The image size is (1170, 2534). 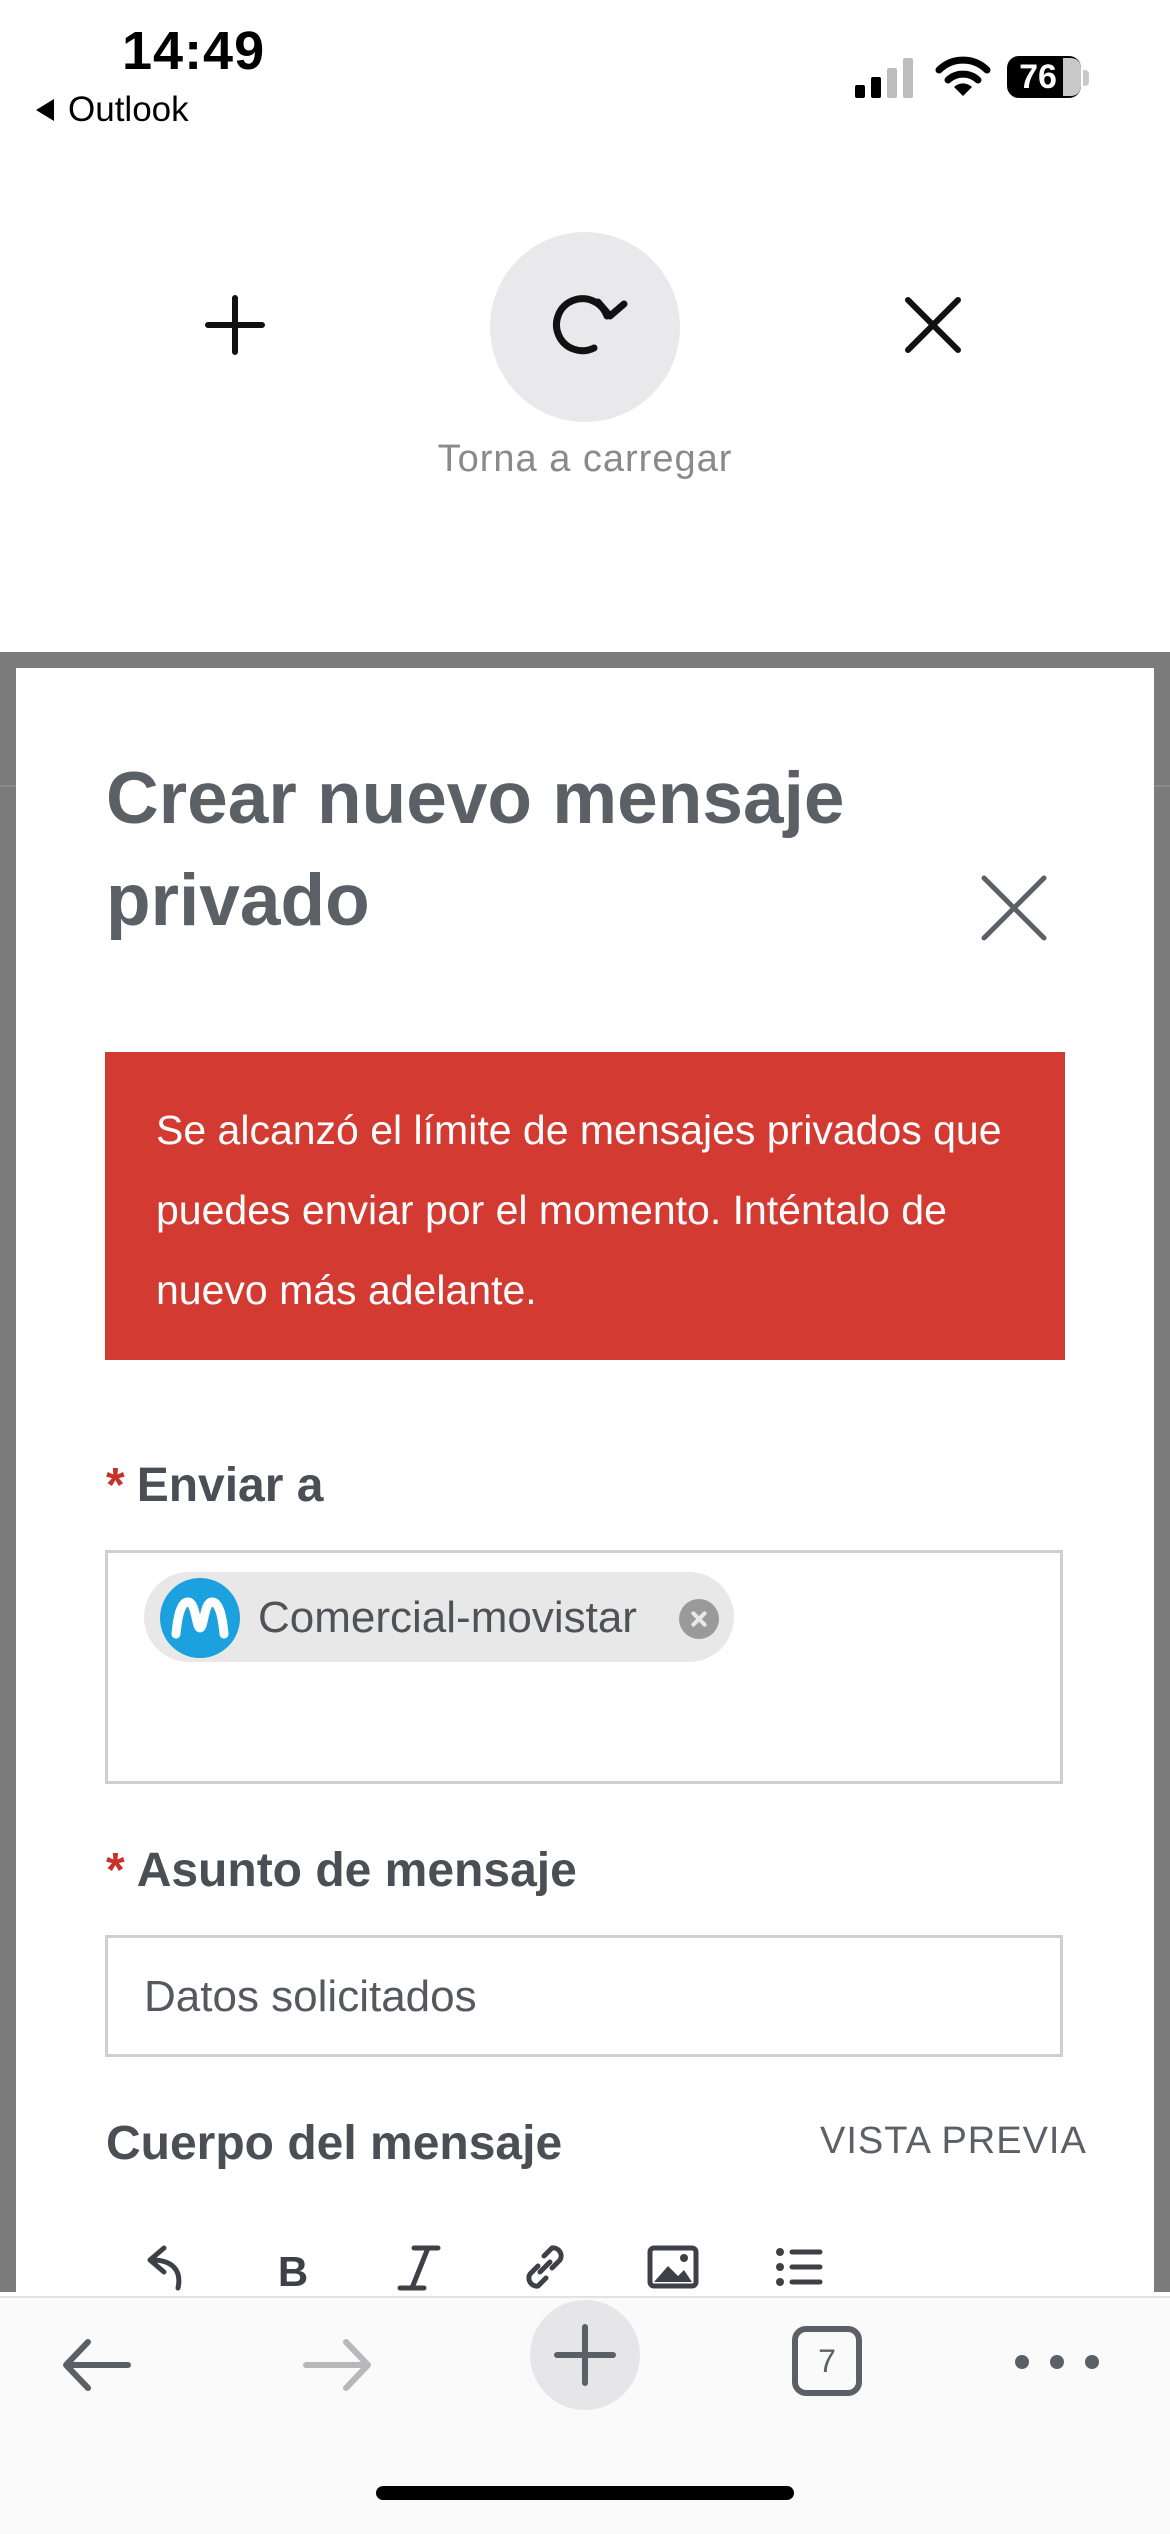 I want to click on subject-input, so click(x=584, y=1997).